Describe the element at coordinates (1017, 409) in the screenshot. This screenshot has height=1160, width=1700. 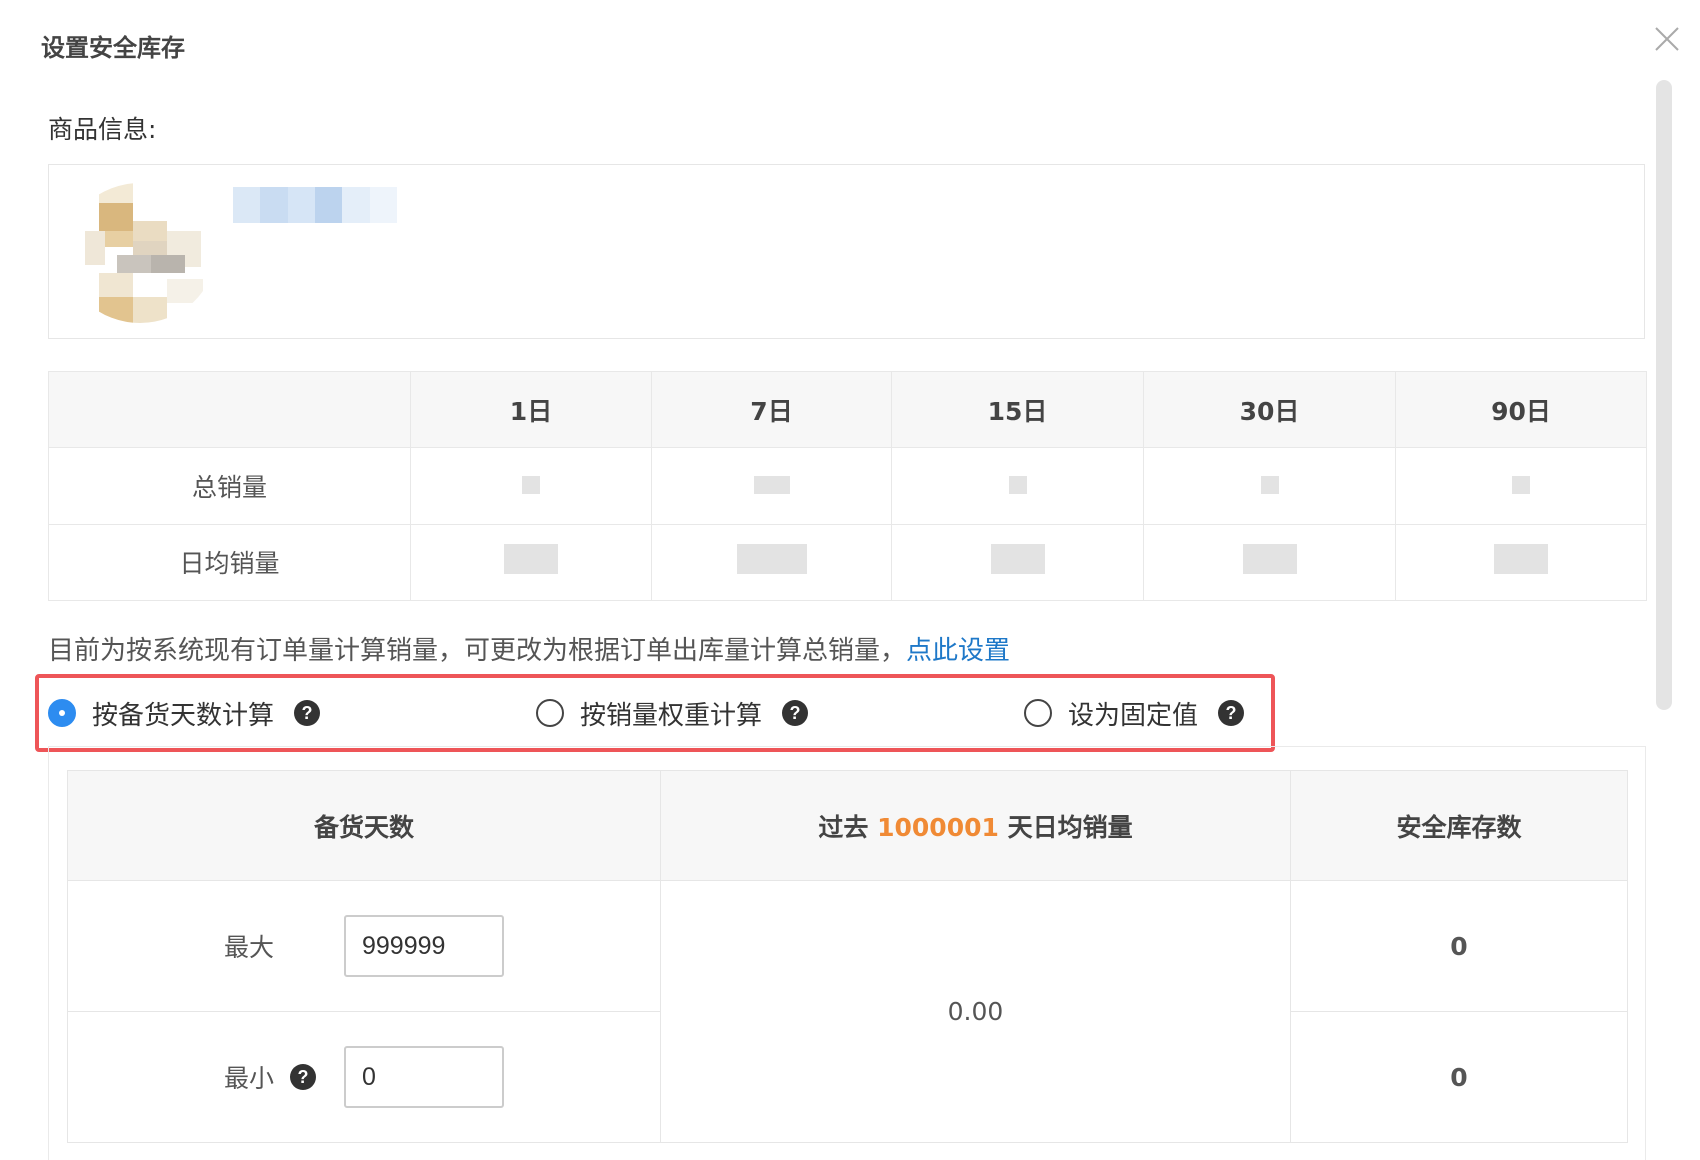
I see `sales-header-15d: 15日` at that location.